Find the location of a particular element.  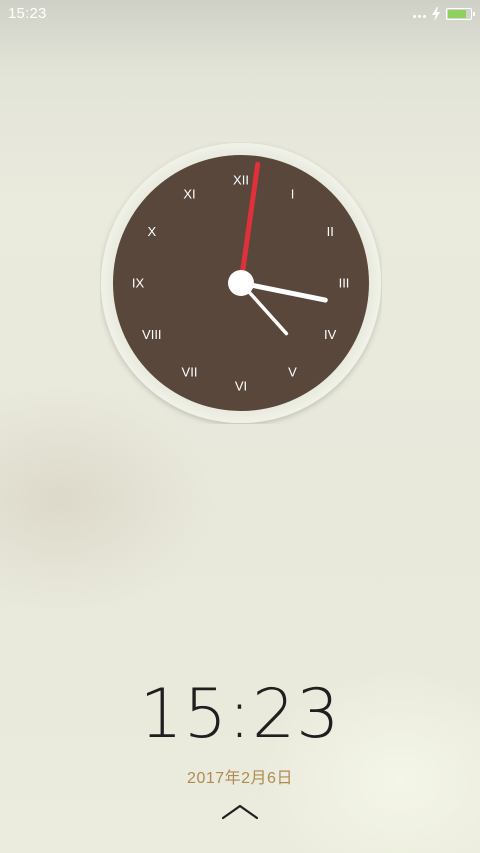

status-bar: 15:23 is located at coordinates (240, 14).